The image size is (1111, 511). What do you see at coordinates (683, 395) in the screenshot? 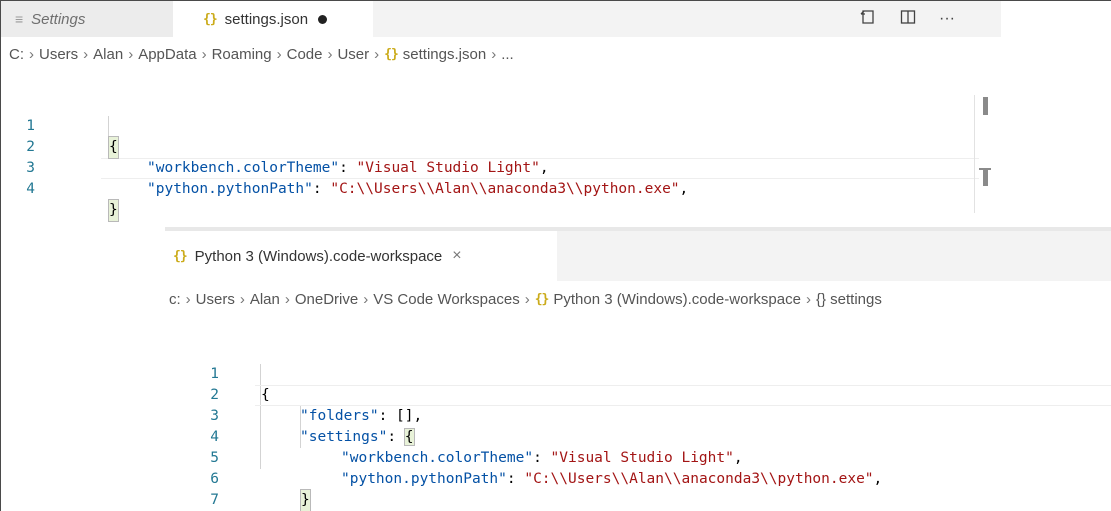
I see `current-line-highlight` at bounding box center [683, 395].